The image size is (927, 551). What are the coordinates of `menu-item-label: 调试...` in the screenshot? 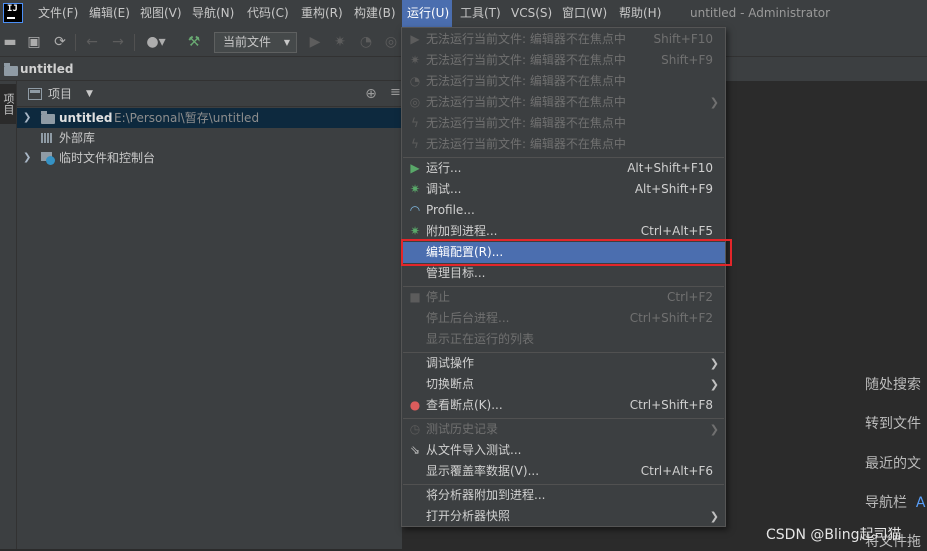 It's located at (444, 189).